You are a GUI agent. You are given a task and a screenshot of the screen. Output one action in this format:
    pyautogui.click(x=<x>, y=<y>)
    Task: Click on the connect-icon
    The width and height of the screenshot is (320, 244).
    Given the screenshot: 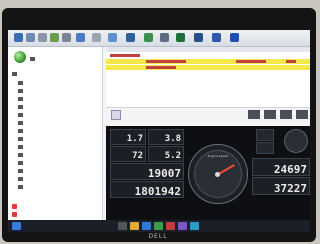 What is the action you would take?
    pyautogui.click(x=80, y=37)
    